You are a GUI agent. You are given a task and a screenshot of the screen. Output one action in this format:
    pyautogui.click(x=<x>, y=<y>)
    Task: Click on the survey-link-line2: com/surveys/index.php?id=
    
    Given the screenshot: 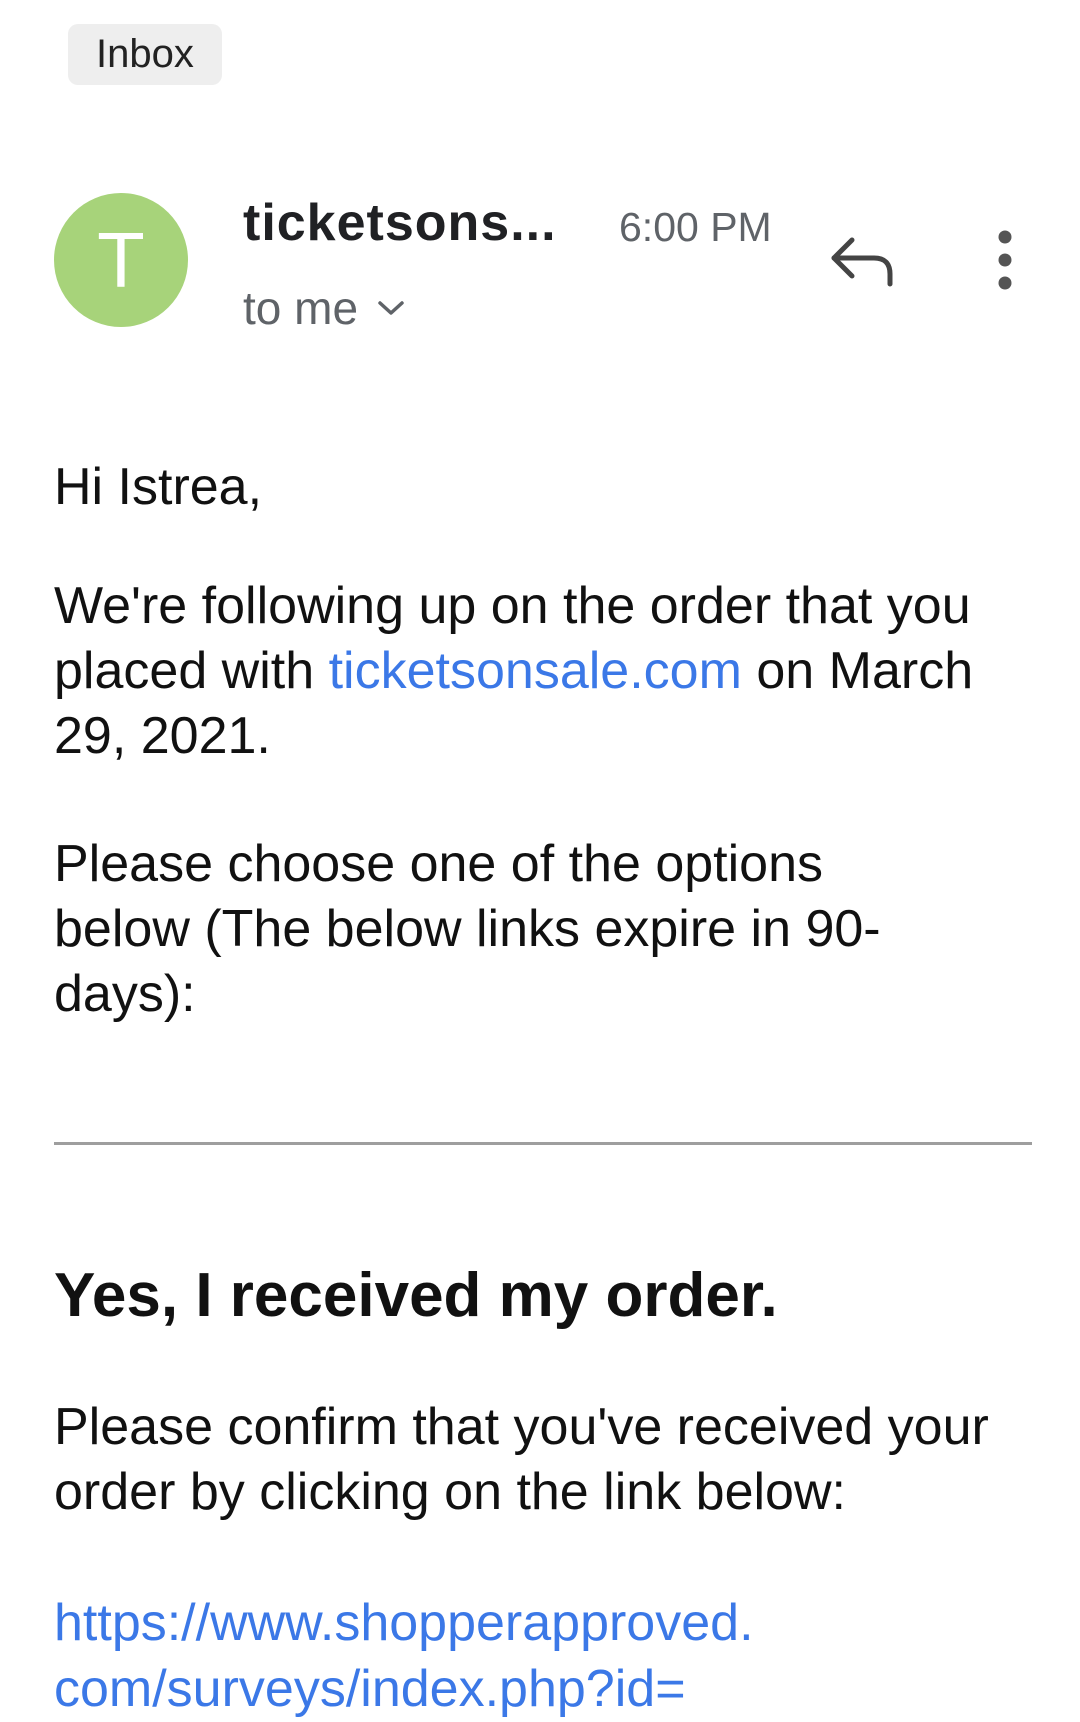 What is the action you would take?
    pyautogui.click(x=370, y=1689)
    